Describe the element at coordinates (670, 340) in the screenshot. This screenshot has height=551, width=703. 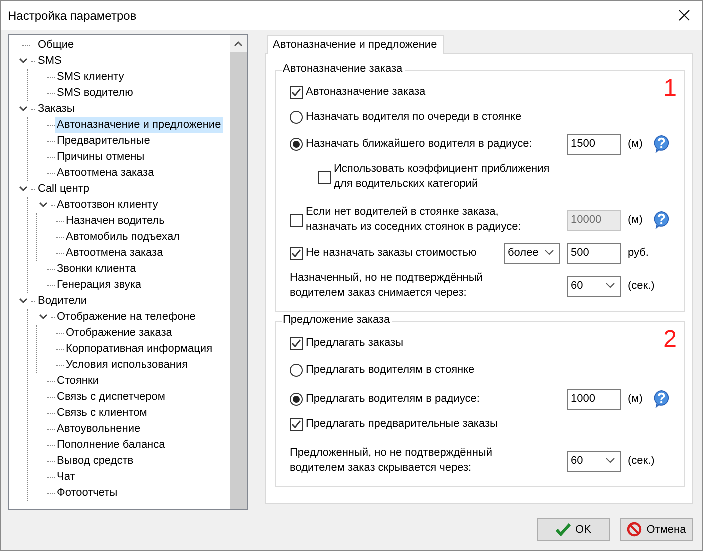
I see `section-number: 2` at that location.